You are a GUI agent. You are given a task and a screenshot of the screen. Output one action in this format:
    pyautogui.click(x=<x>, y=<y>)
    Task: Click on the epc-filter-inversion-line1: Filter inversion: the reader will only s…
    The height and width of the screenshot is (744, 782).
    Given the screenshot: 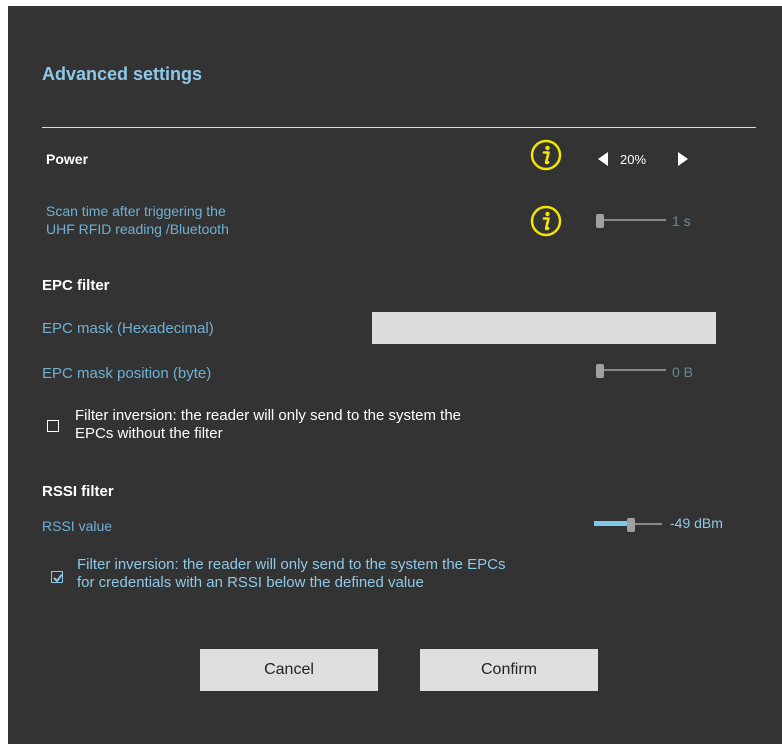 What is the action you would take?
    pyautogui.click(x=268, y=415)
    